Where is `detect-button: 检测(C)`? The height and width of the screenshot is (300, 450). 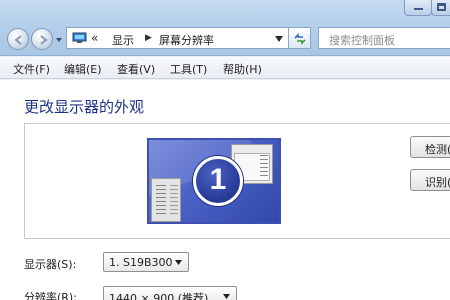 detect-button: 检测(C) is located at coordinates (430, 147).